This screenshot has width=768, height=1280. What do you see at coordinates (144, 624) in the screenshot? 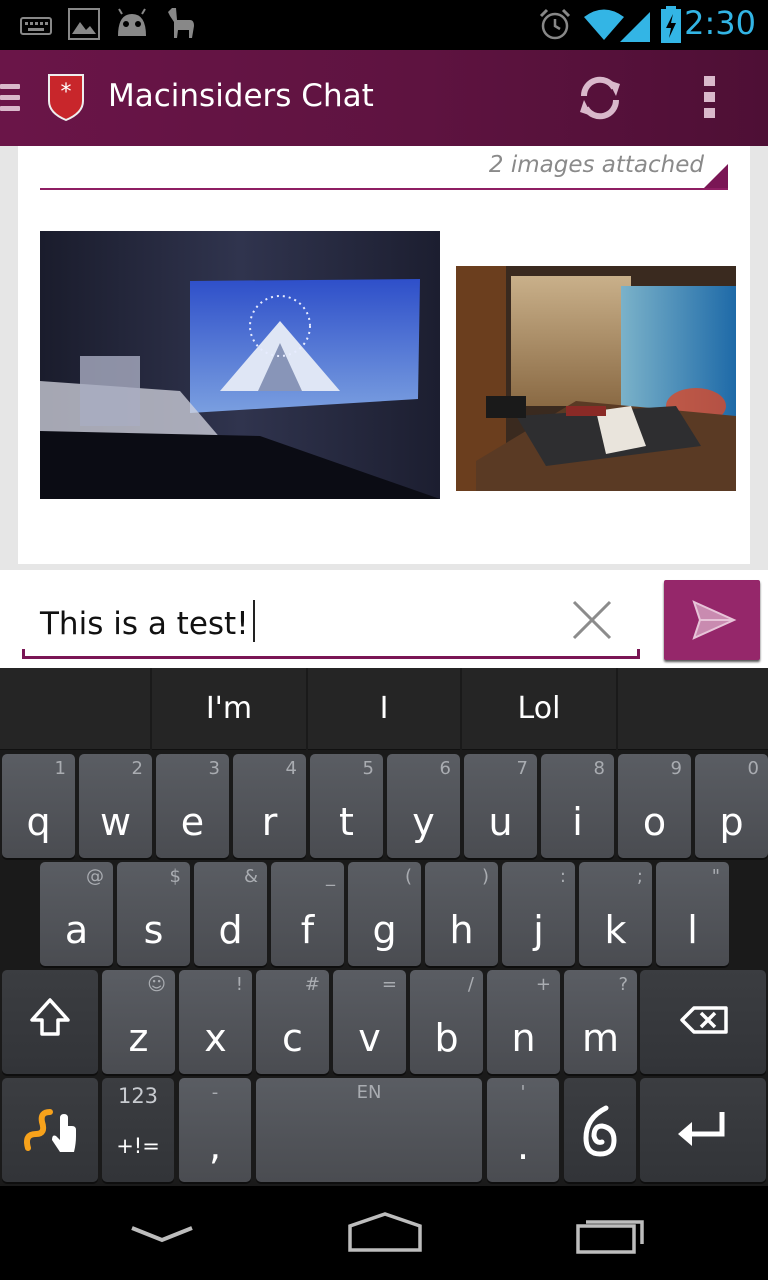
I see `message-text: This is a test!` at bounding box center [144, 624].